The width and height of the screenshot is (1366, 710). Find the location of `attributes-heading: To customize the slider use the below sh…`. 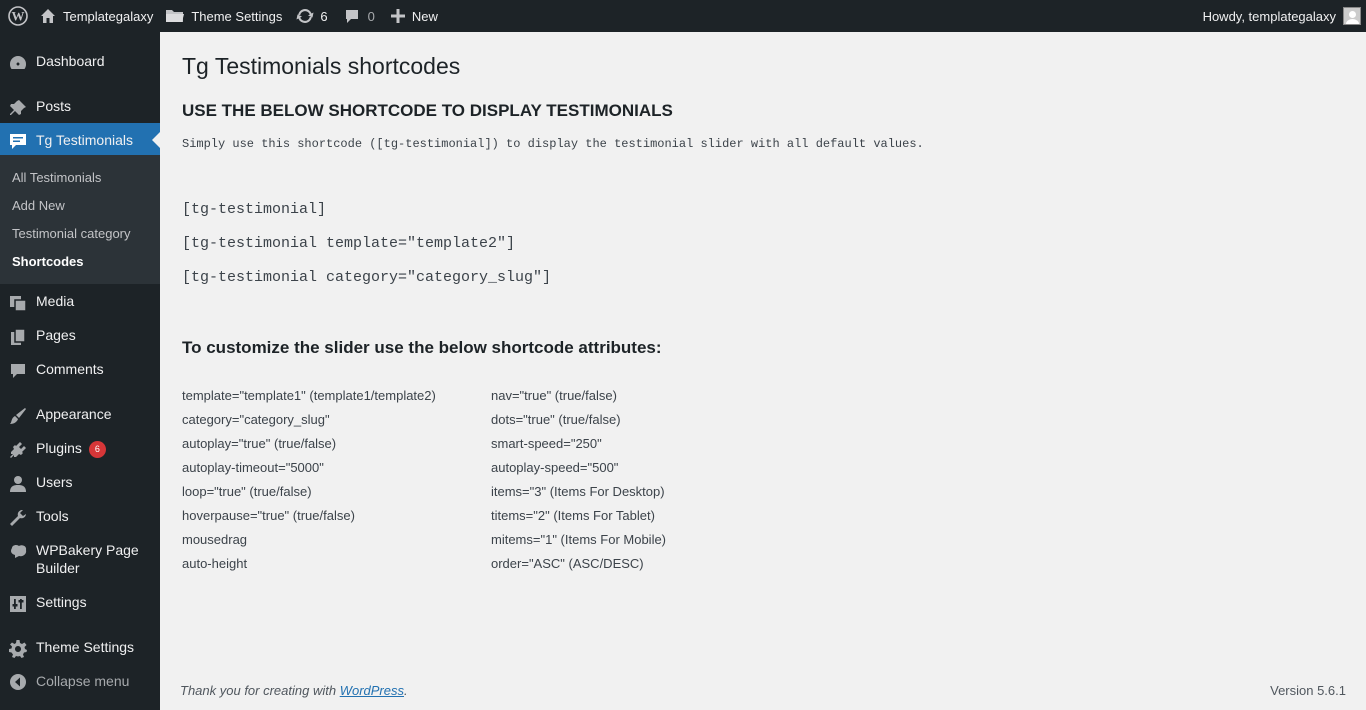

attributes-heading: To customize the slider use the below sh… is located at coordinates (422, 347).